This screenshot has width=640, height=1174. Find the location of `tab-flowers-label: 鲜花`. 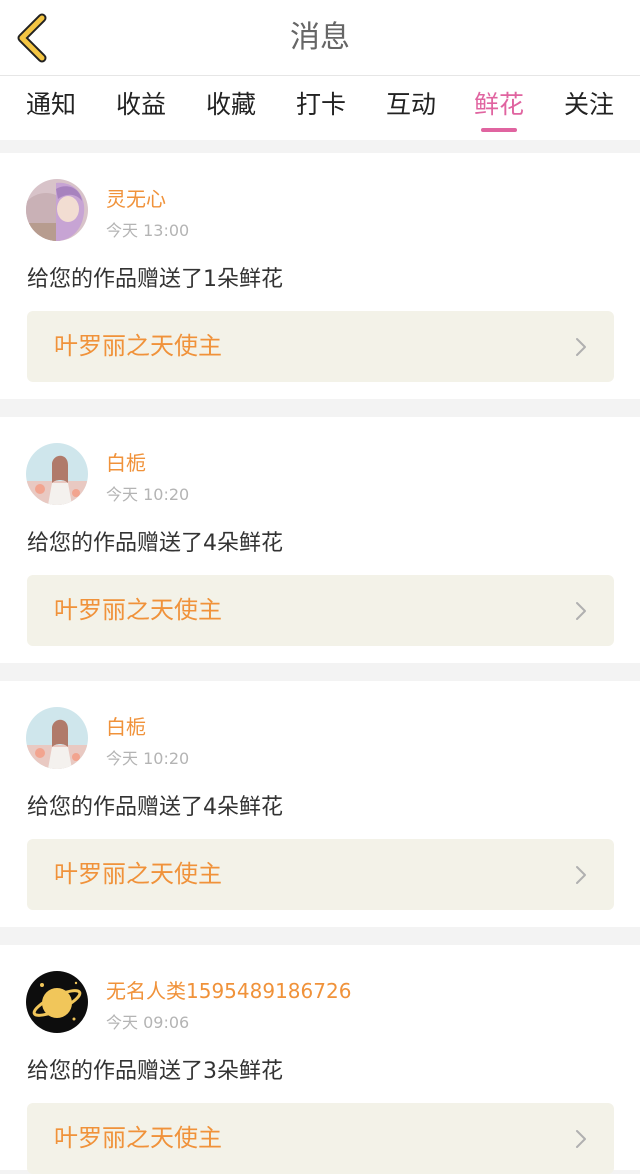

tab-flowers-label: 鲜花 is located at coordinates (498, 104).